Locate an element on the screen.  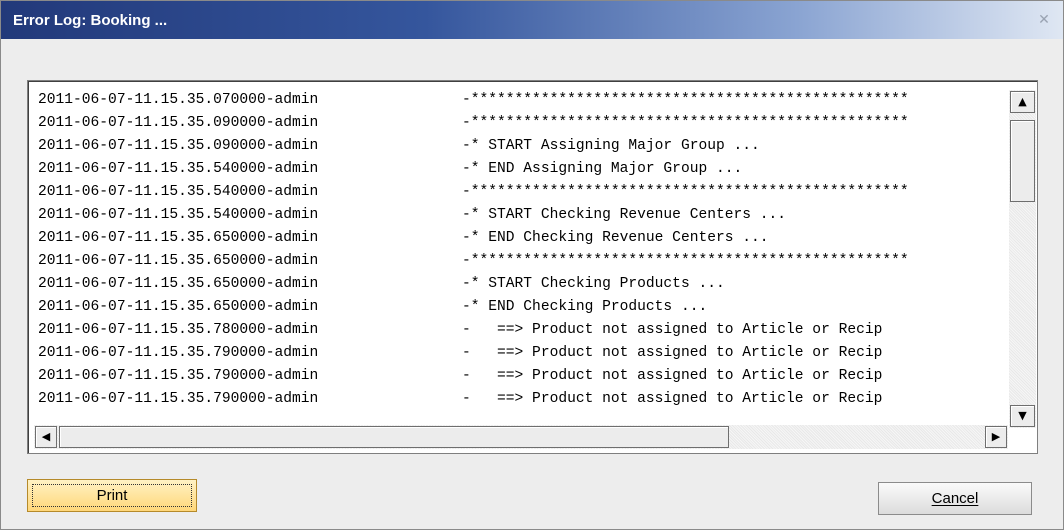
log-timestamp: 2011-06-07-11.15.35.070000-admin is located at coordinates (178, 100).